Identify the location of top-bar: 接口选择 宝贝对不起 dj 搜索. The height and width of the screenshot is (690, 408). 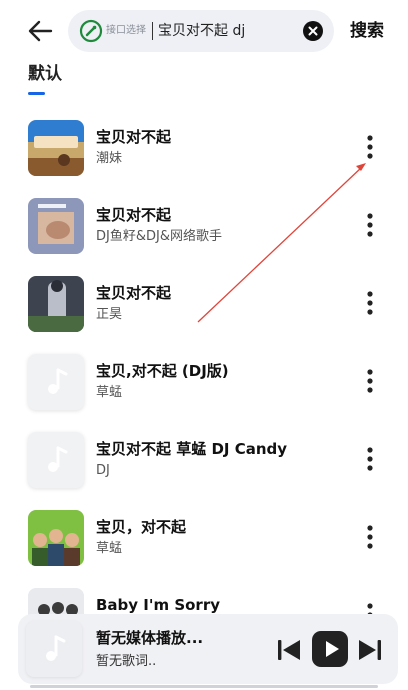
(204, 31).